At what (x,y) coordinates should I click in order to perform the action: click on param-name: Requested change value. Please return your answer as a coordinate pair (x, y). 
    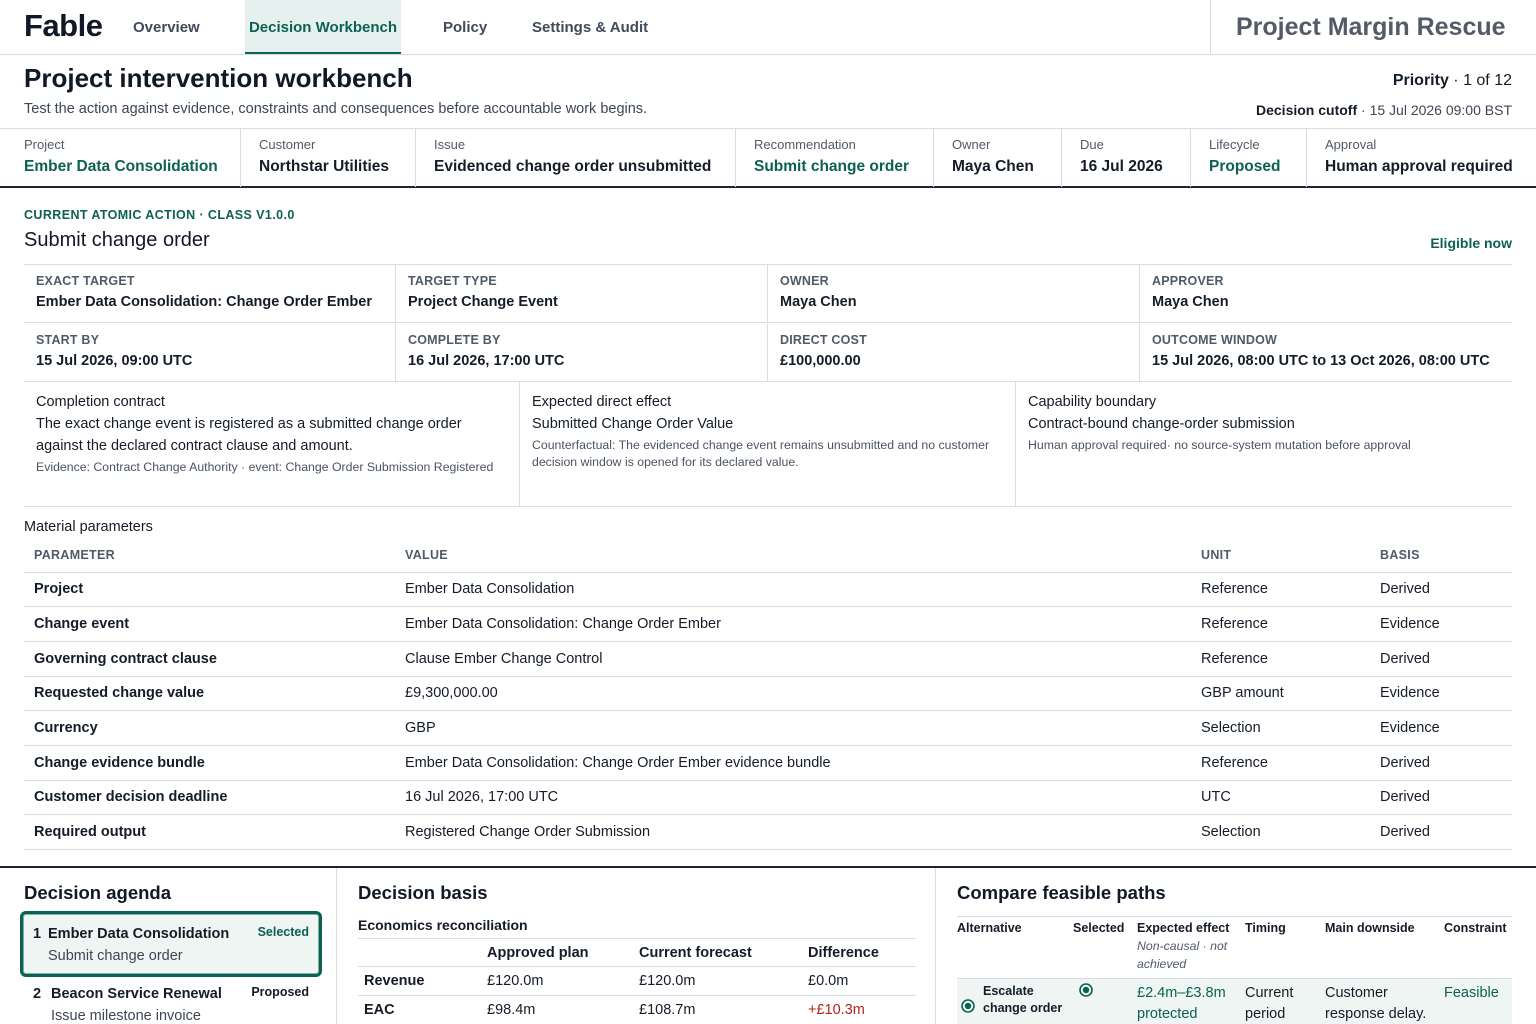
    Looking at the image, I should click on (209, 694).